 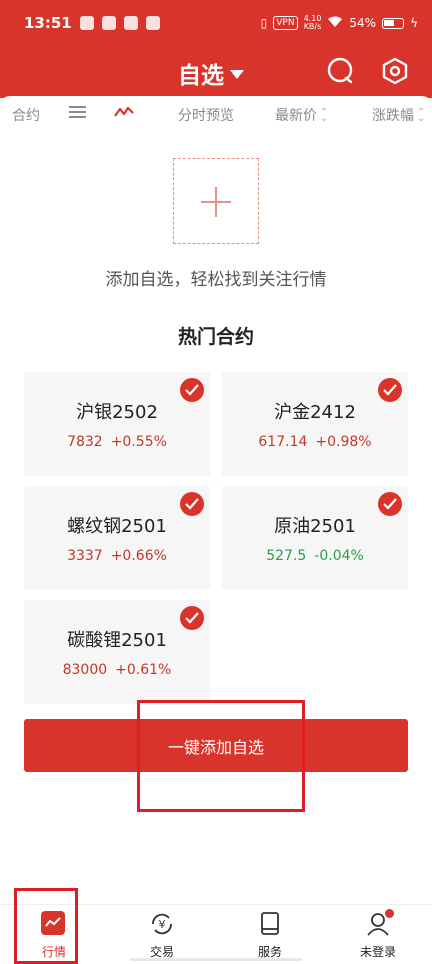 I want to click on contract-card: 碳酸锂2501 83000 +0.61%, so click(x=117, y=652).